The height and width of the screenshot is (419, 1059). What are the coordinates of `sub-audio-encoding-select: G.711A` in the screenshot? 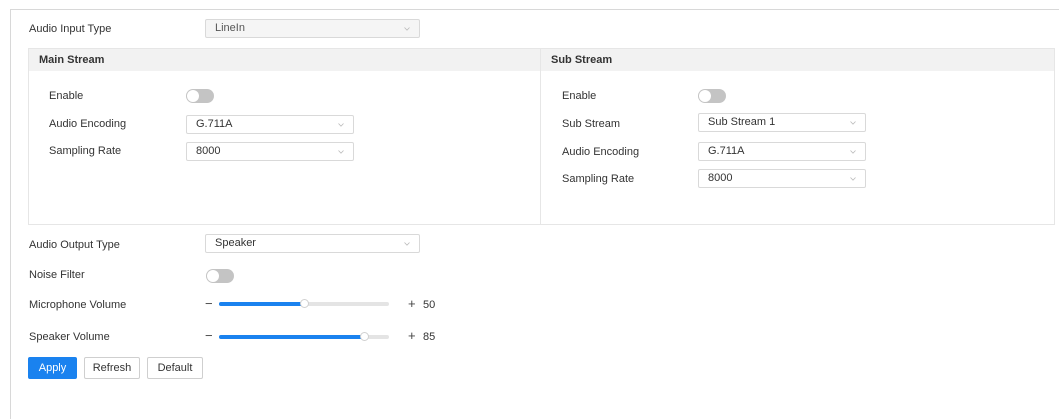 It's located at (782, 151).